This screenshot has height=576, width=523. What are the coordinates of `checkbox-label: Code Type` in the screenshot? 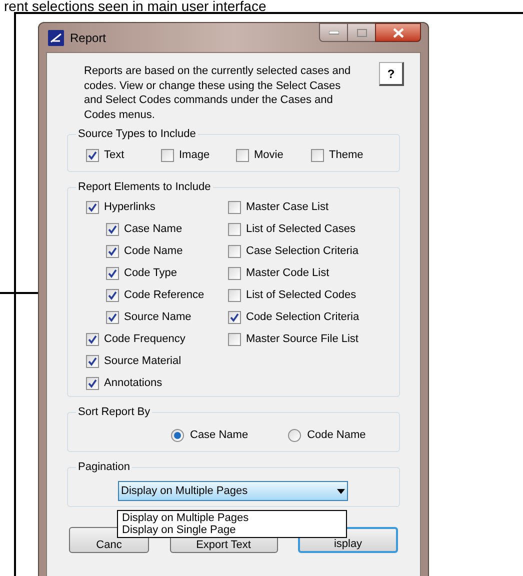 It's located at (151, 273).